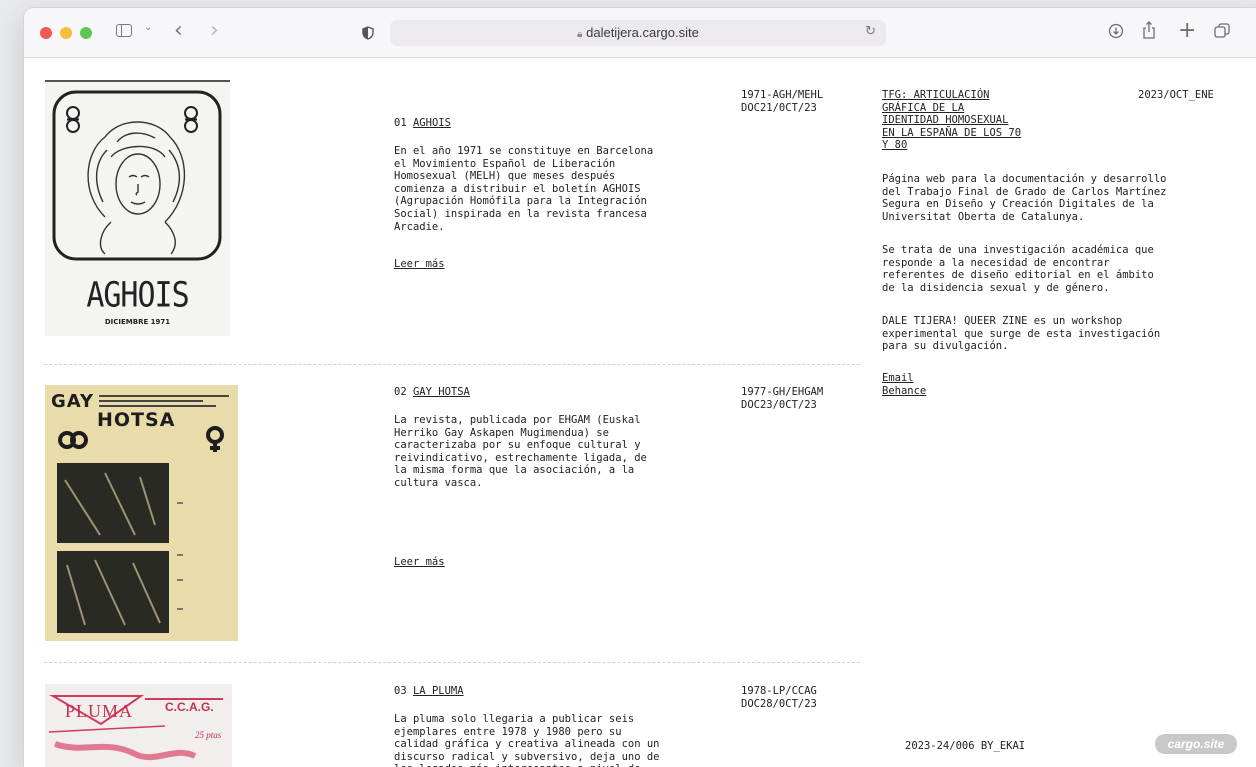 The image size is (1256, 767). What do you see at coordinates (208, 735) in the screenshot?
I see `la-pluma-cover-price: 25 ptas` at bounding box center [208, 735].